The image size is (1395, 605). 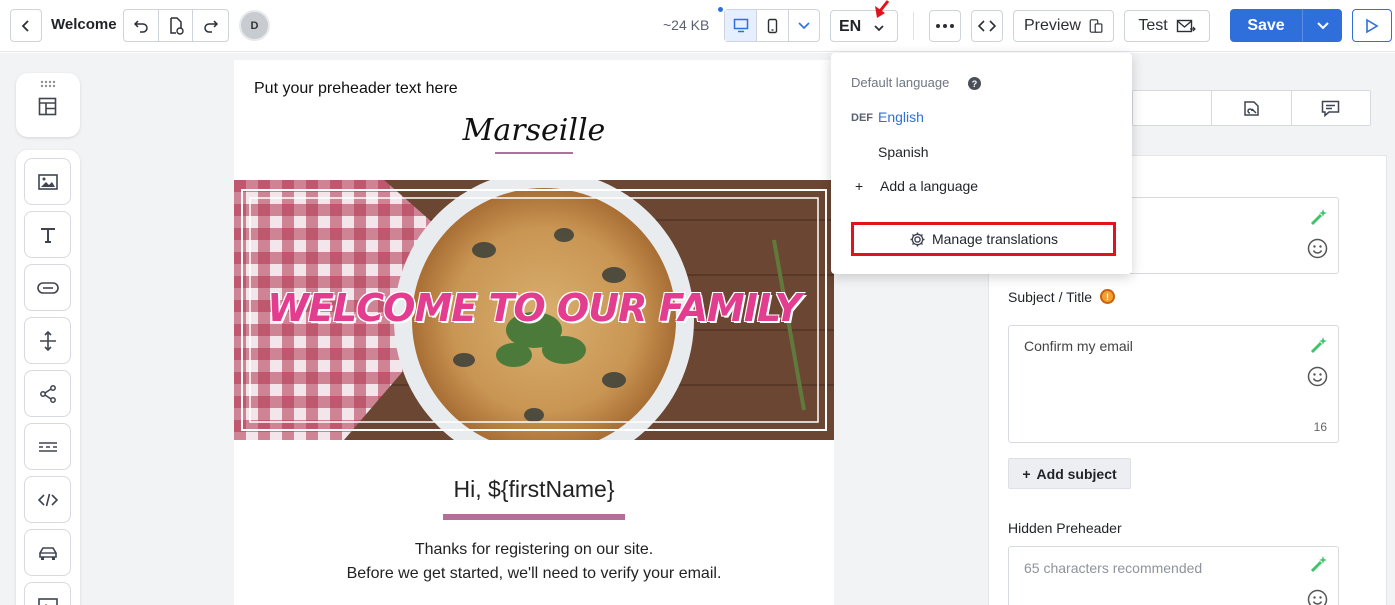 I want to click on preheader-field: 65 characters recommended, so click(x=1173, y=575).